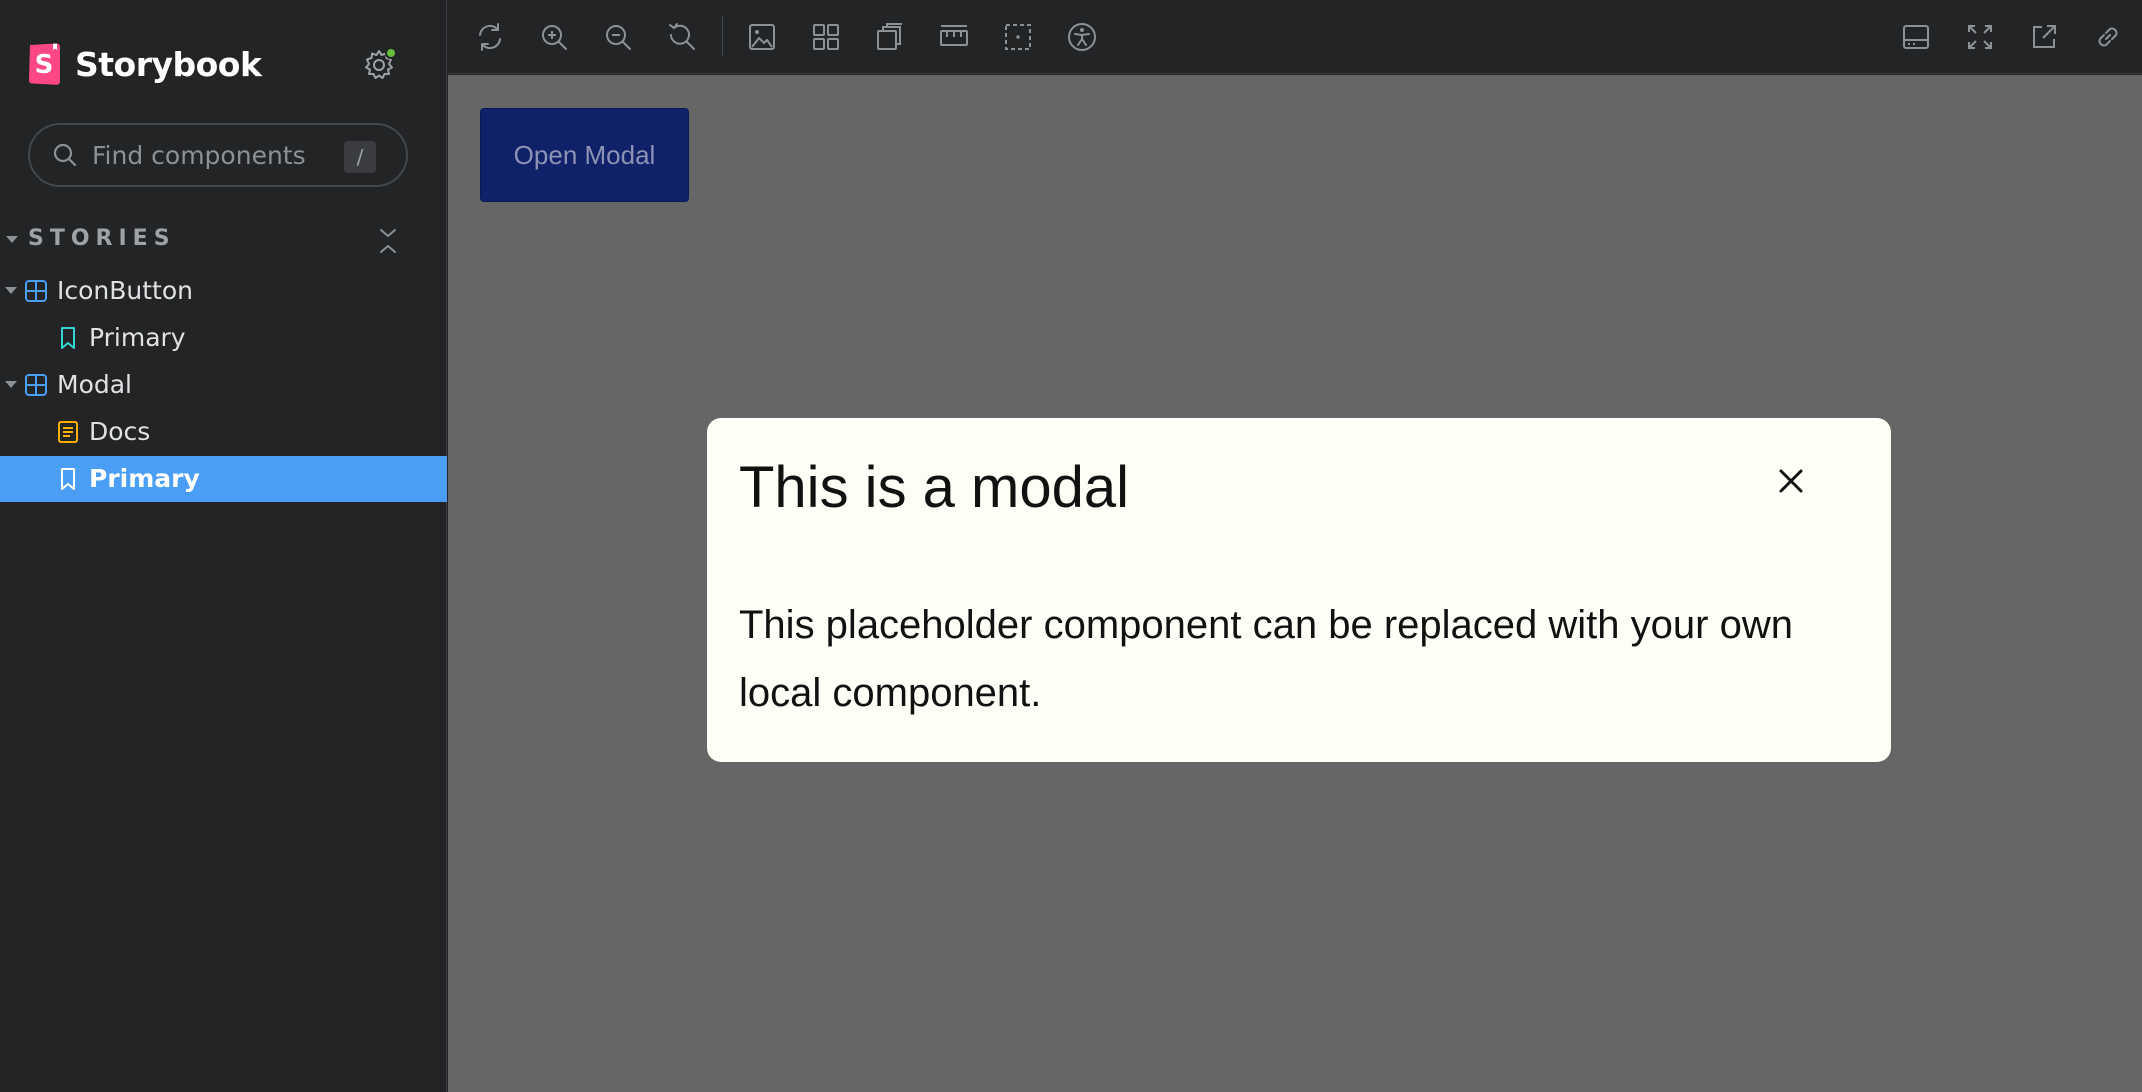 This screenshot has width=2142, height=1092. I want to click on grid-icon, so click(826, 37).